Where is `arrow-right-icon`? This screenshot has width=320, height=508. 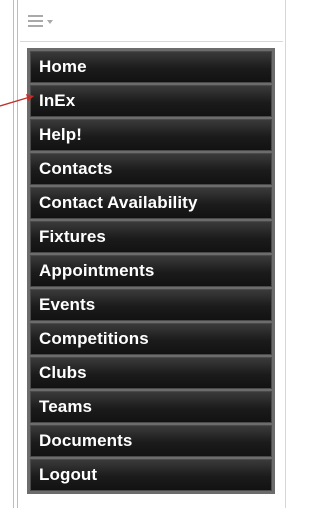
arrow-right-icon is located at coordinates (17, 100).